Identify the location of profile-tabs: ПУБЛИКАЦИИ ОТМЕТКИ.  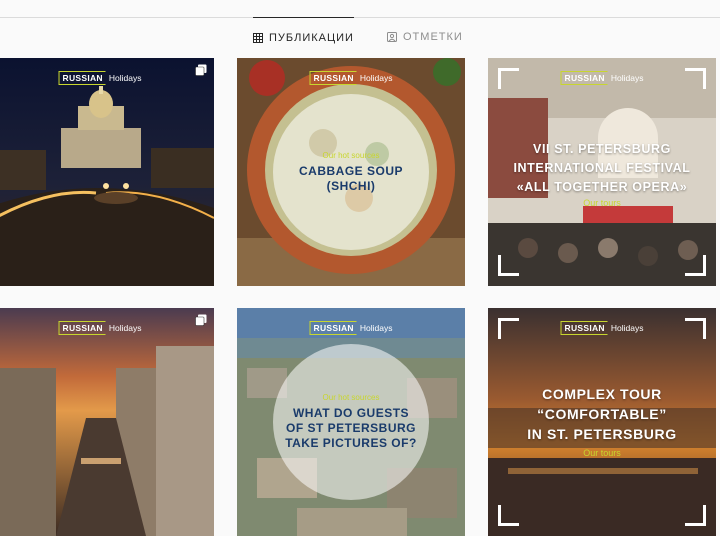
(360, 28).